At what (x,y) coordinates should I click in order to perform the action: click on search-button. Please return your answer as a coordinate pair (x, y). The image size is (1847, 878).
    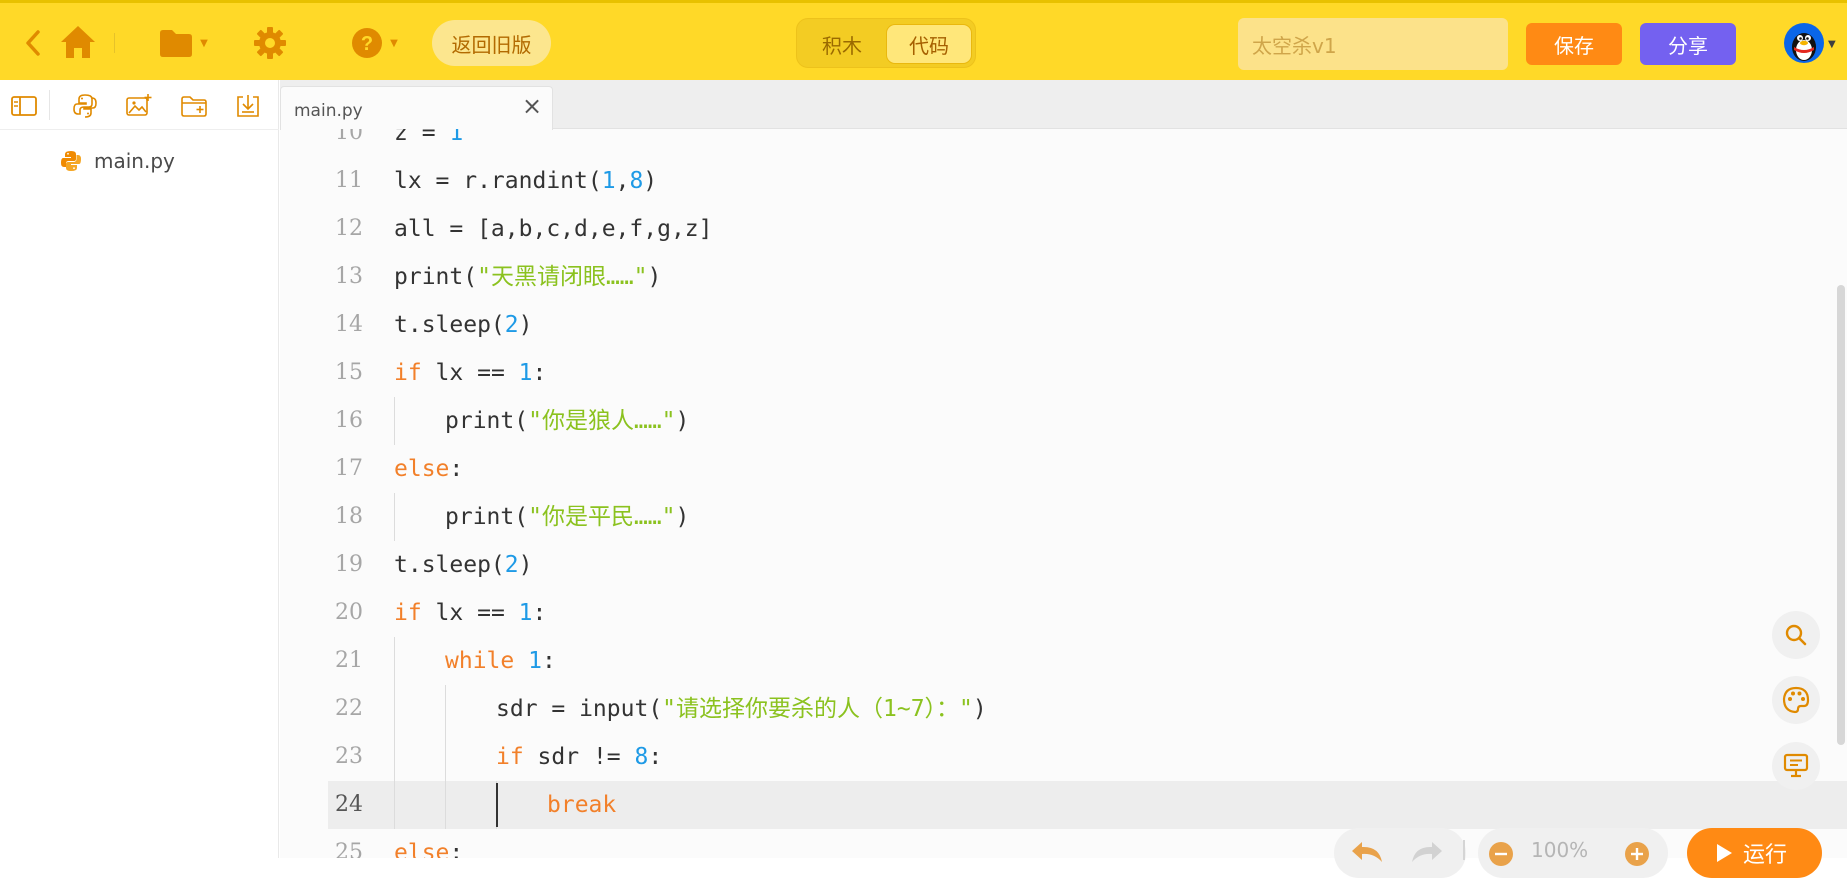
    Looking at the image, I should click on (1796, 635).